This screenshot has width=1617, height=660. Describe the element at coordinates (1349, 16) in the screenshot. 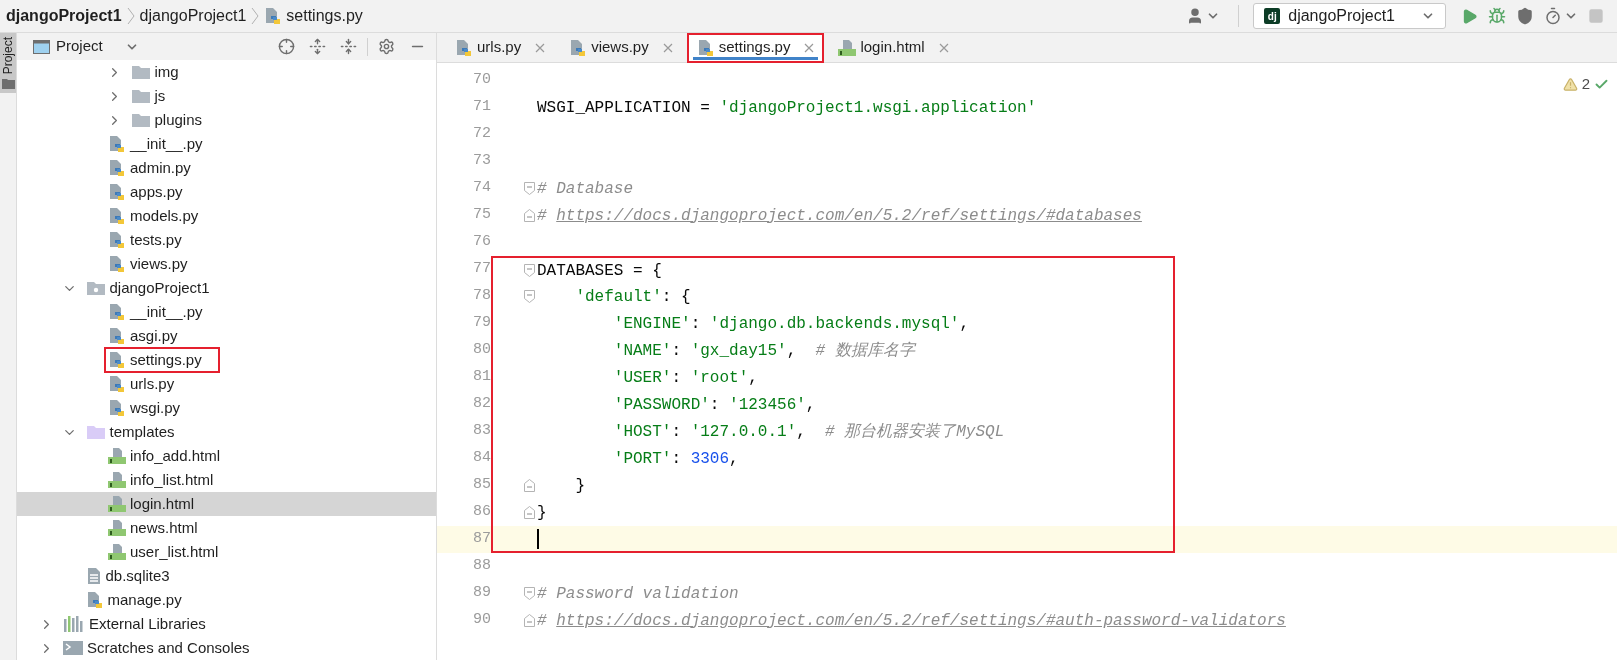

I see `run-configuration-dropdown: dj djangoProject1` at that location.